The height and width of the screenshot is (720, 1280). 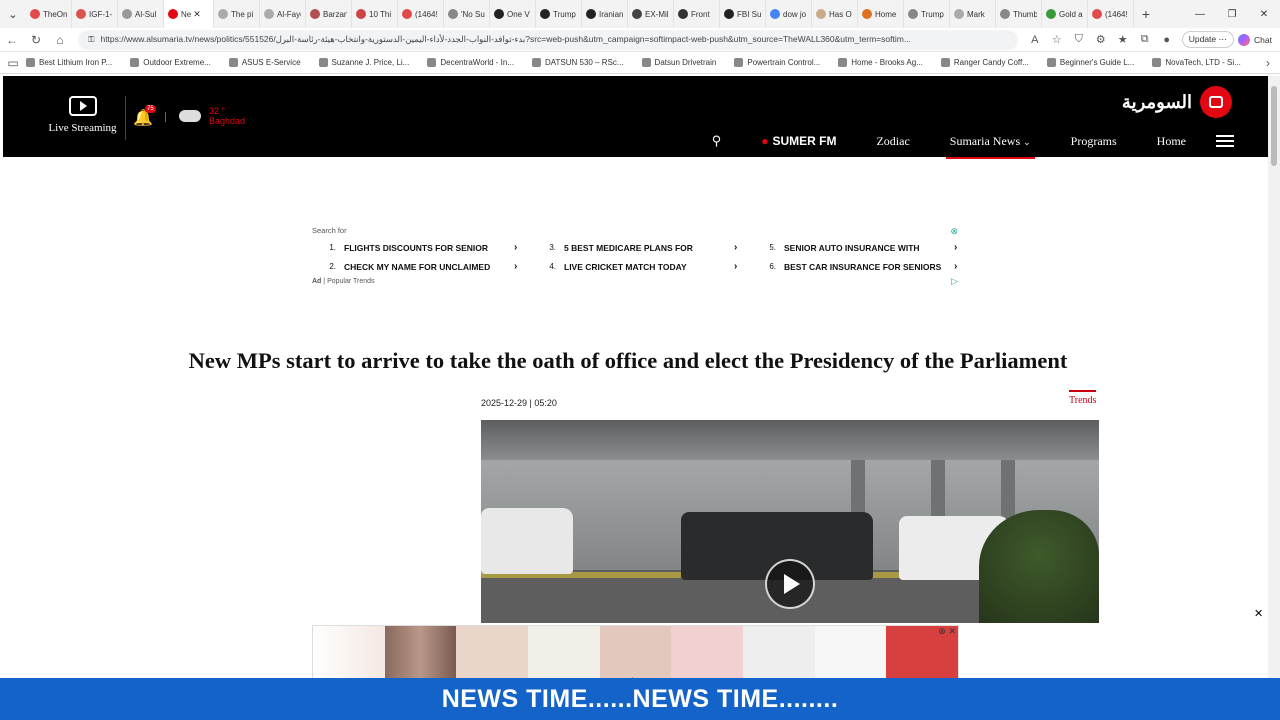 What do you see at coordinates (804, 141) in the screenshot?
I see `nav-sumer-fm-label: SUMER FM` at bounding box center [804, 141].